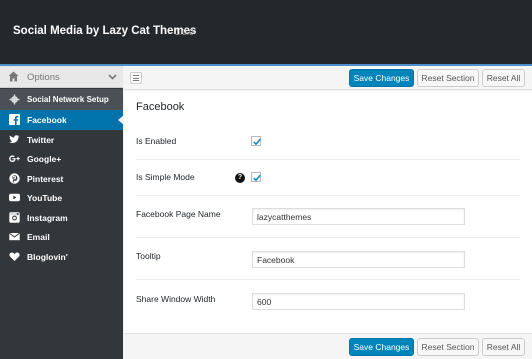  Describe the element at coordinates (156, 141) in the screenshot. I see `is-enabled-label: Is Enabled` at that location.